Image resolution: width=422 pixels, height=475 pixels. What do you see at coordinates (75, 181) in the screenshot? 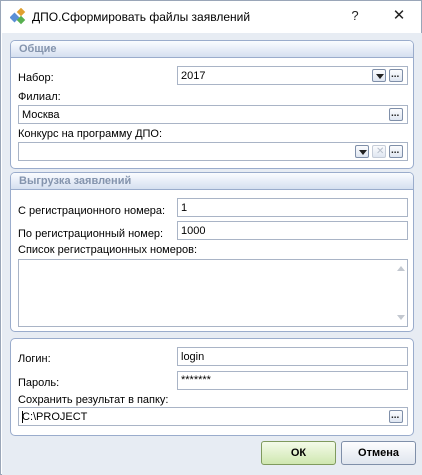
I see `upload-group-title: Выгрузка заявлений` at bounding box center [75, 181].